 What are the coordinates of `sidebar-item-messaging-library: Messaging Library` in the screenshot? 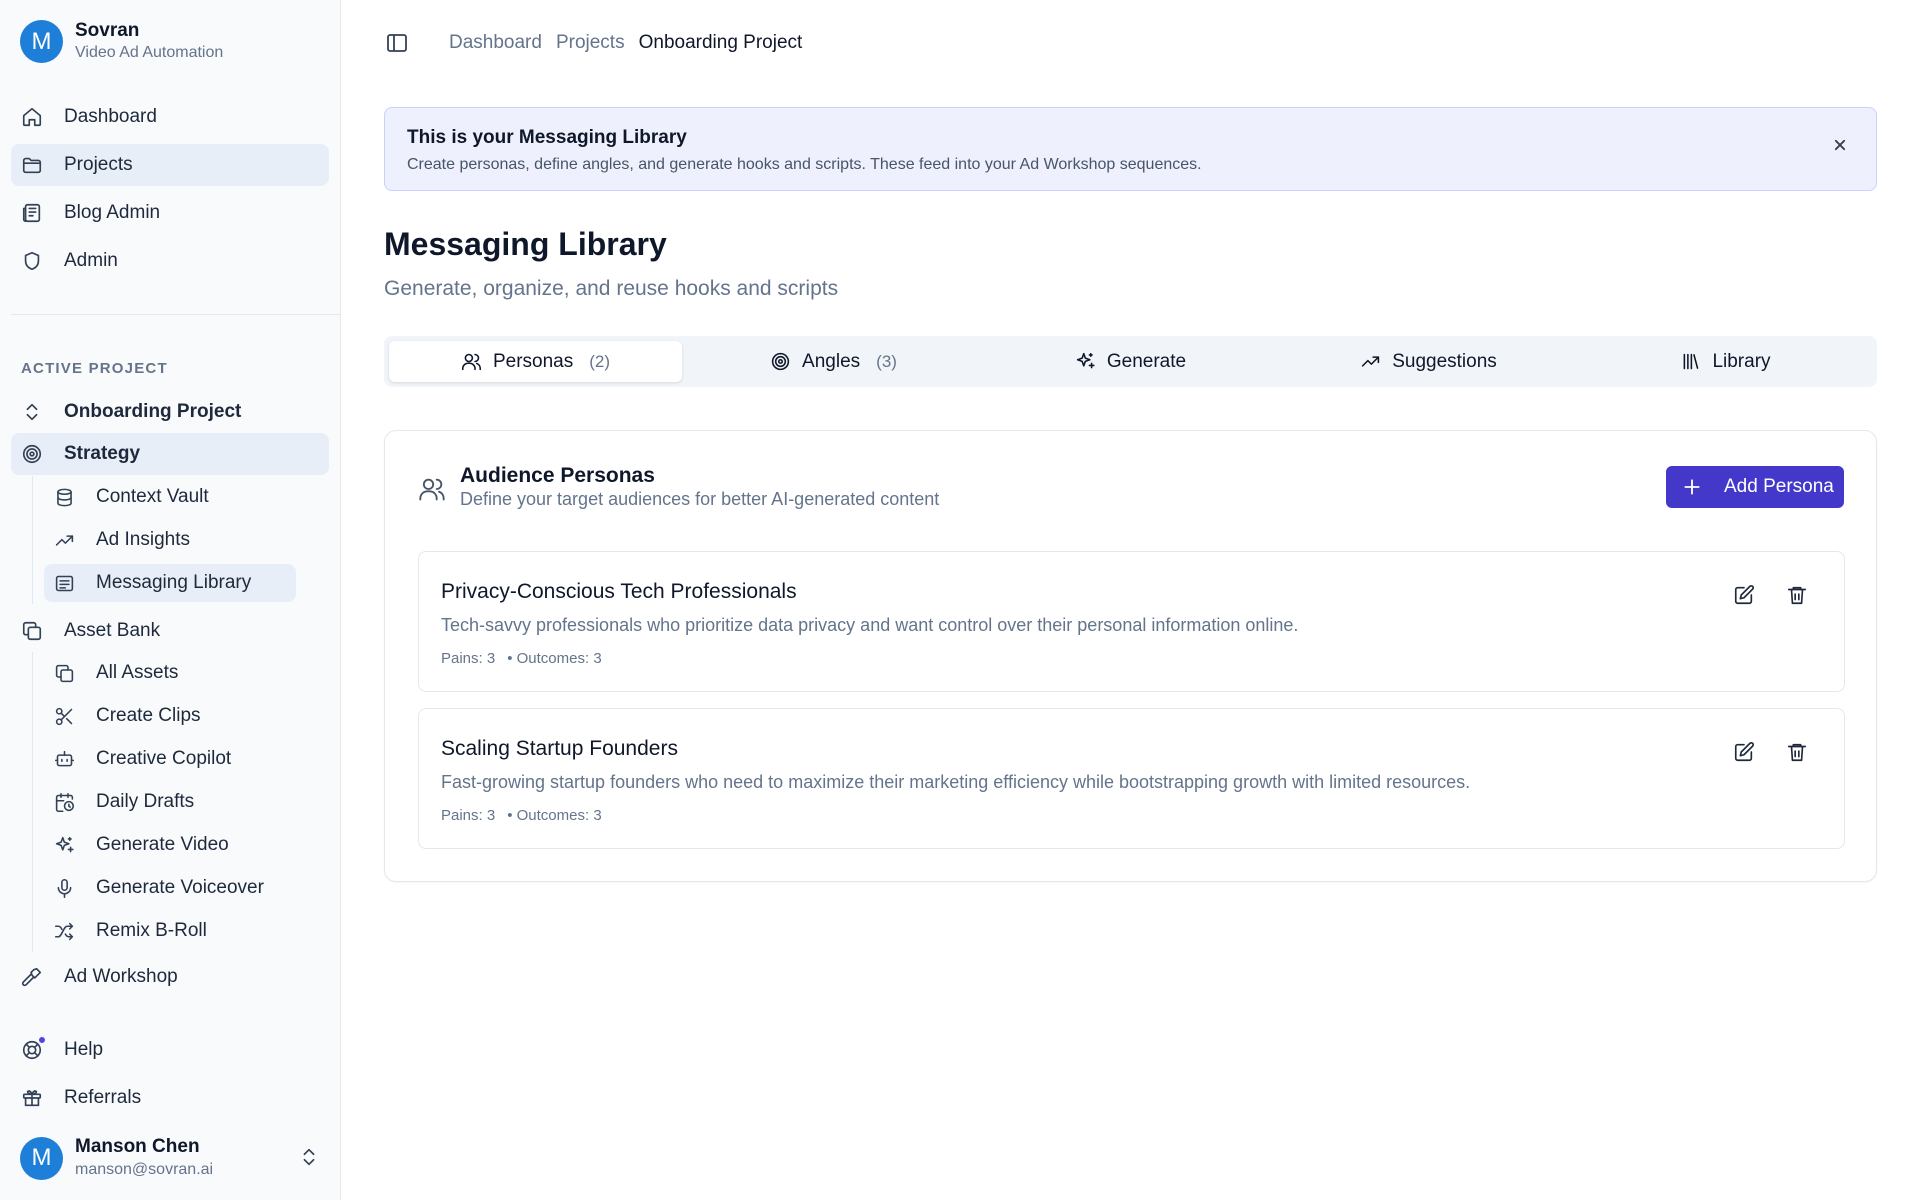 It's located at (170, 583).